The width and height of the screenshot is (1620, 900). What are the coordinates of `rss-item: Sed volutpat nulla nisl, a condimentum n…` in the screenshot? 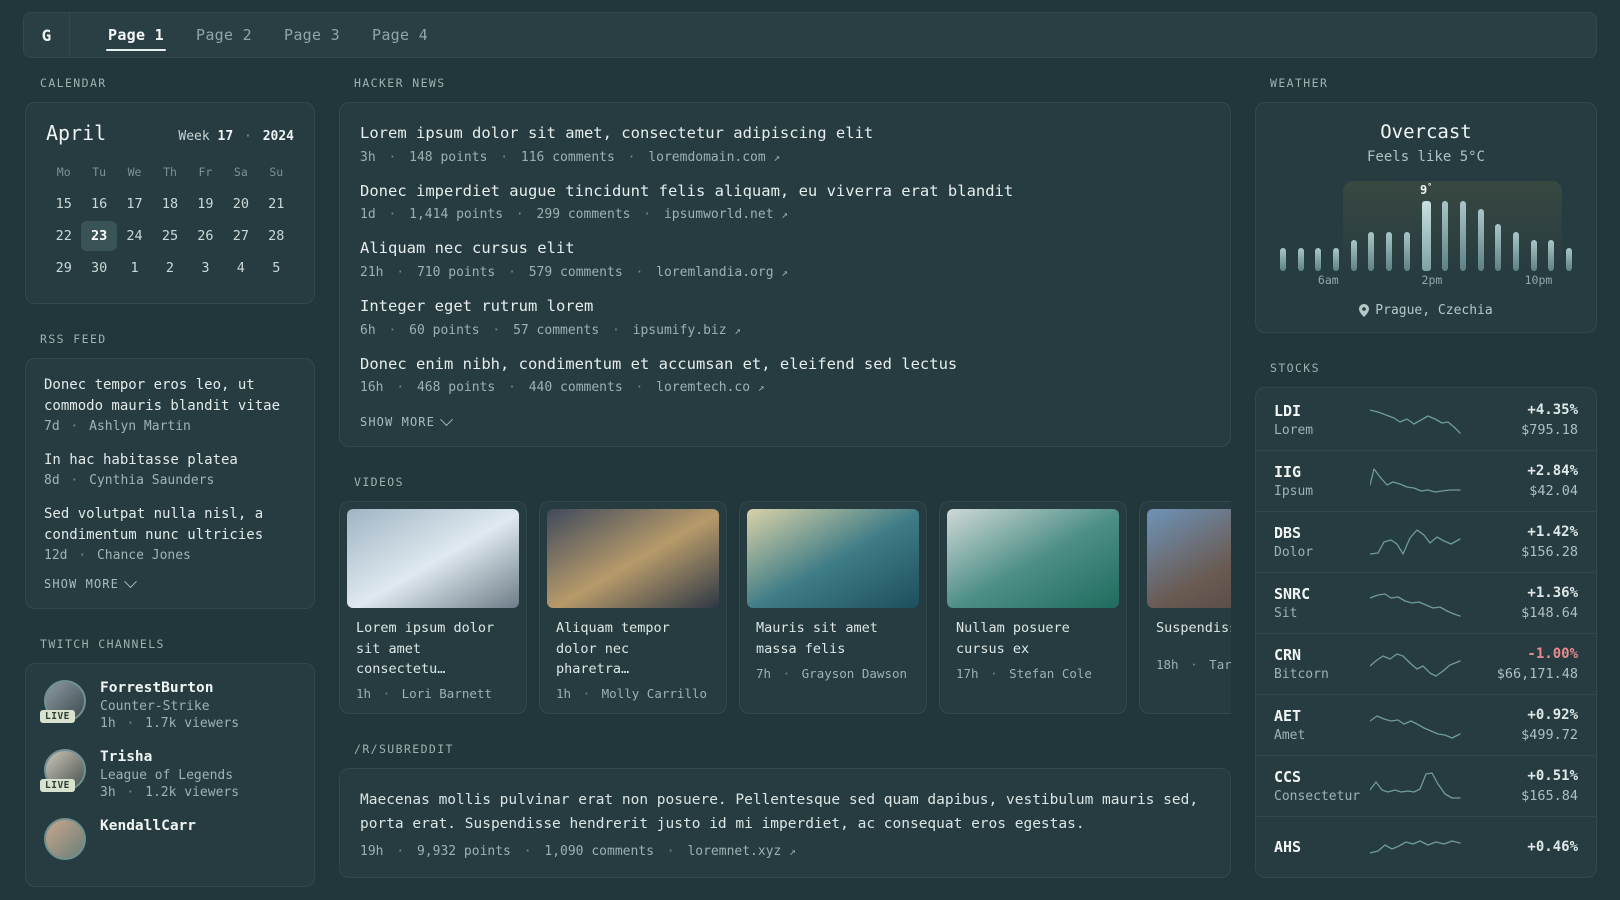 It's located at (170, 533).